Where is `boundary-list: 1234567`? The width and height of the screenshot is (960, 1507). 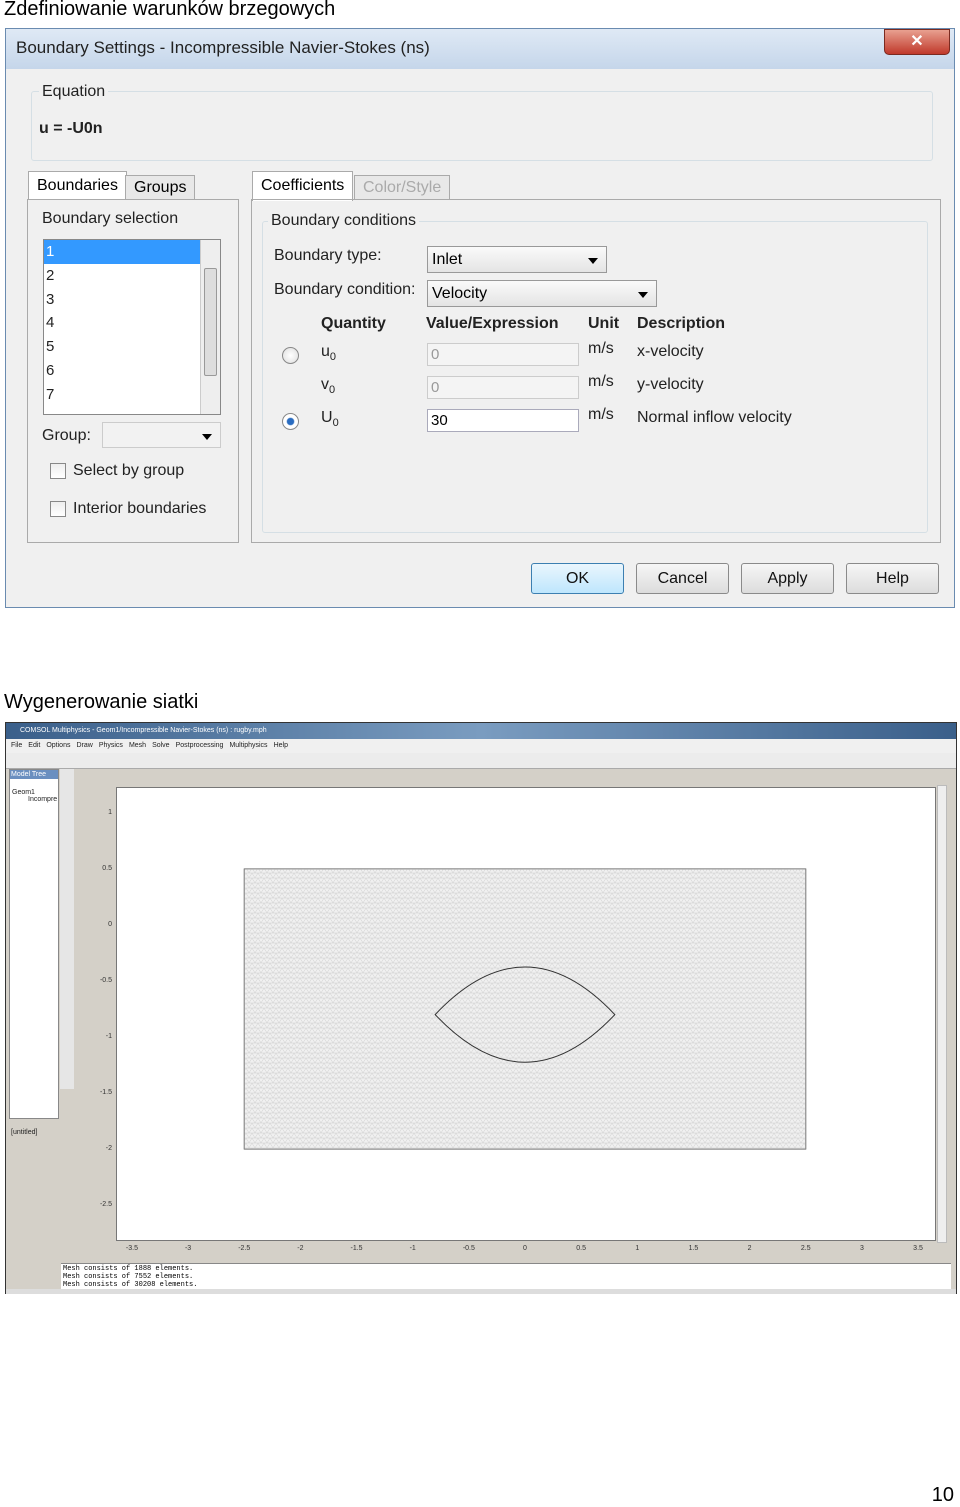
boundary-list: 1234567 is located at coordinates (132, 327).